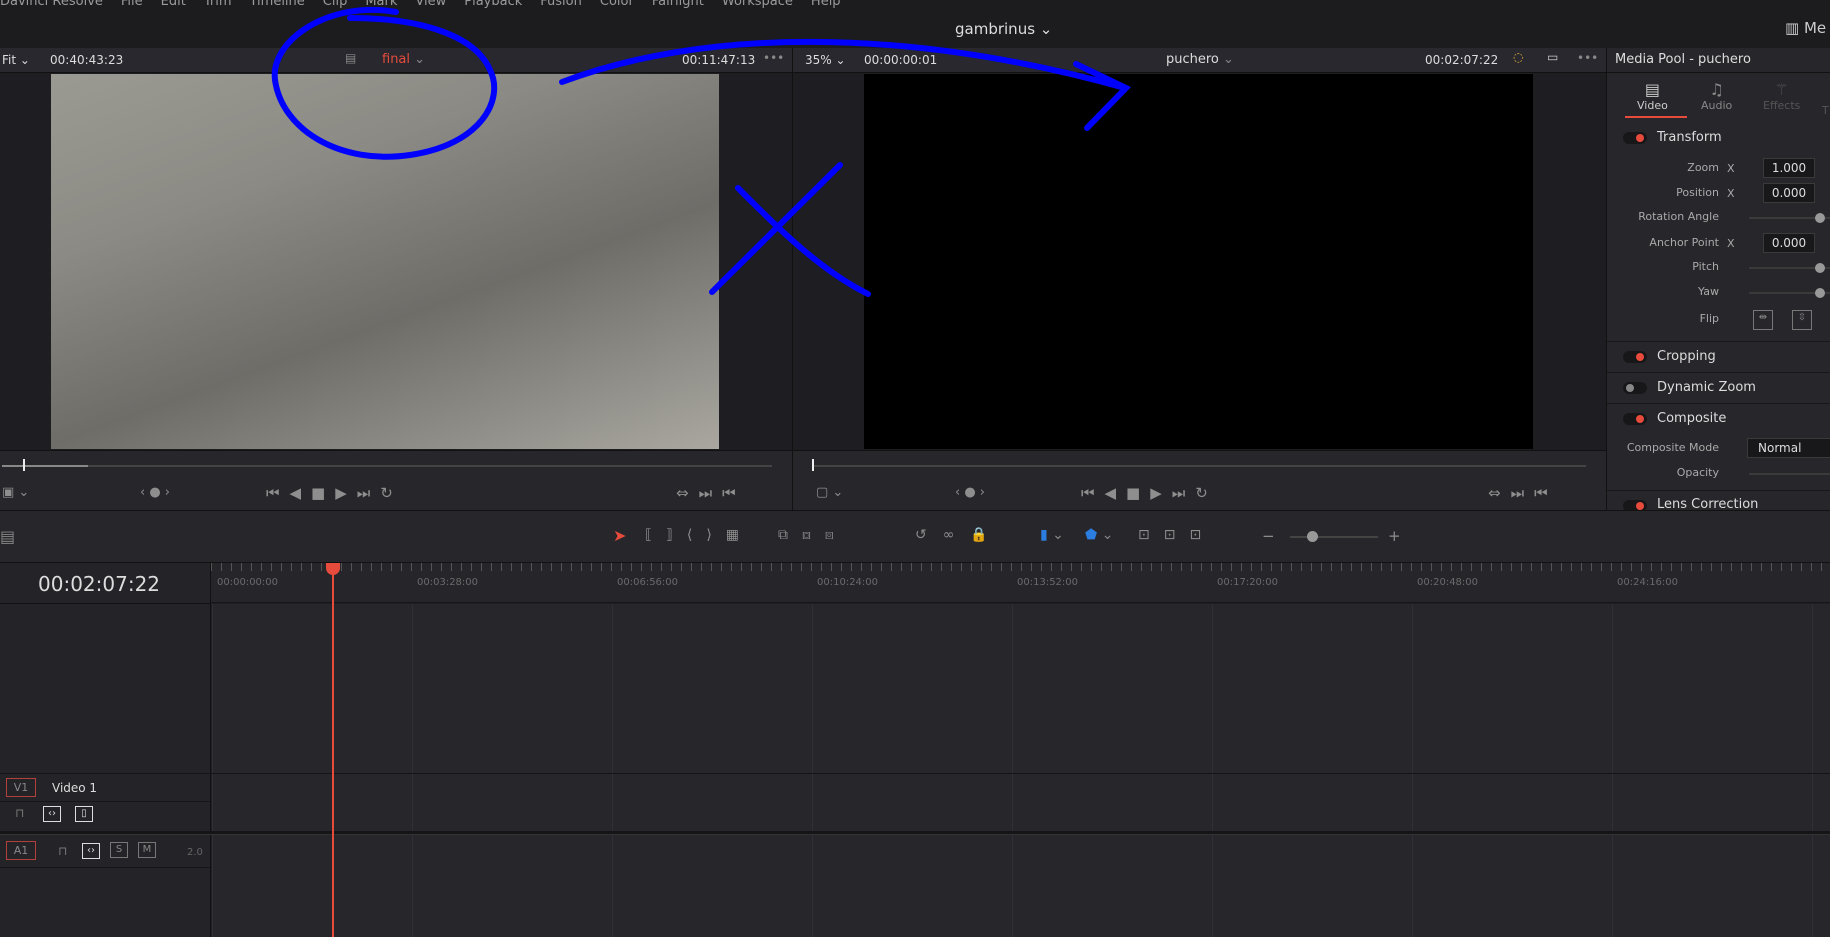 Image resolution: width=1830 pixels, height=937 pixels. I want to click on annotation-ellipse, so click(384, 83).